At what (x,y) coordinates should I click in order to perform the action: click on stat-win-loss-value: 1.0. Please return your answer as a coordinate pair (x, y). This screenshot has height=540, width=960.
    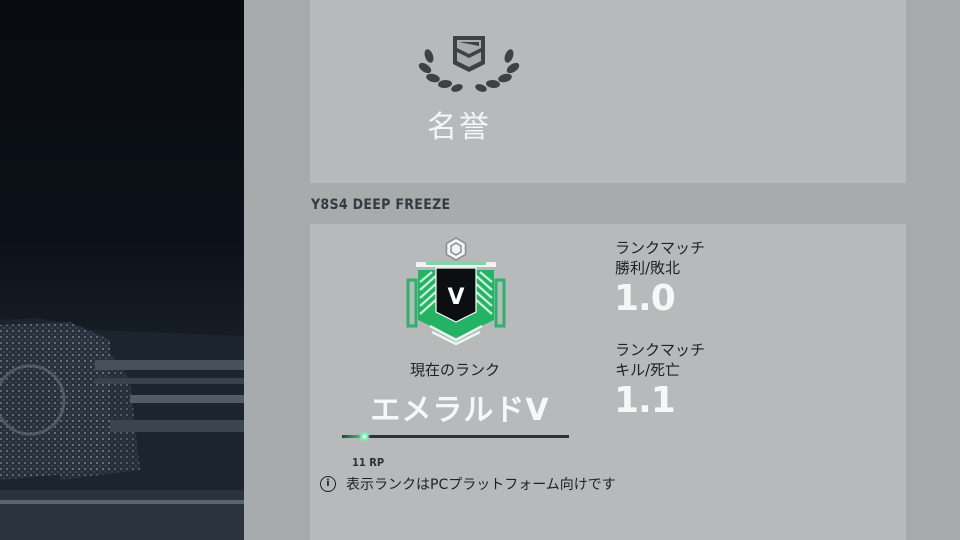
    Looking at the image, I should click on (645, 298).